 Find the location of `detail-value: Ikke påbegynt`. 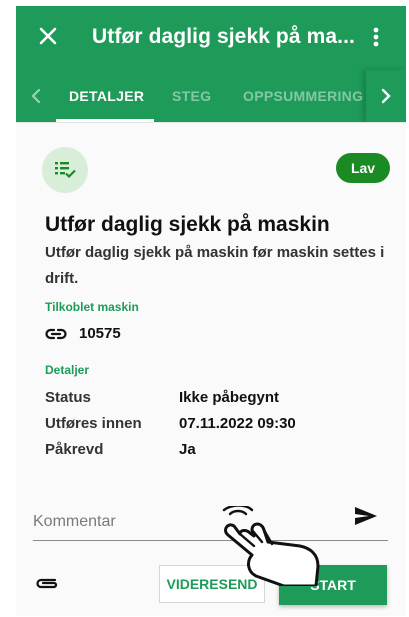

detail-value: Ikke påbegynt is located at coordinates (229, 397).